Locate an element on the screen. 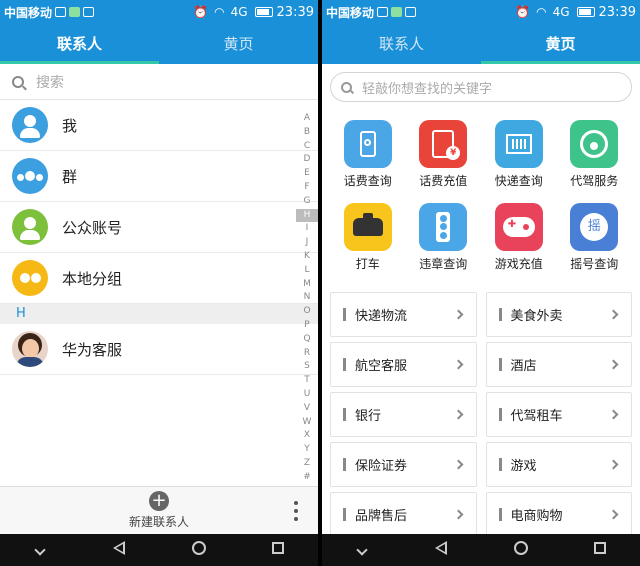  new-contact-label: 新建联系人 is located at coordinates (158, 522).